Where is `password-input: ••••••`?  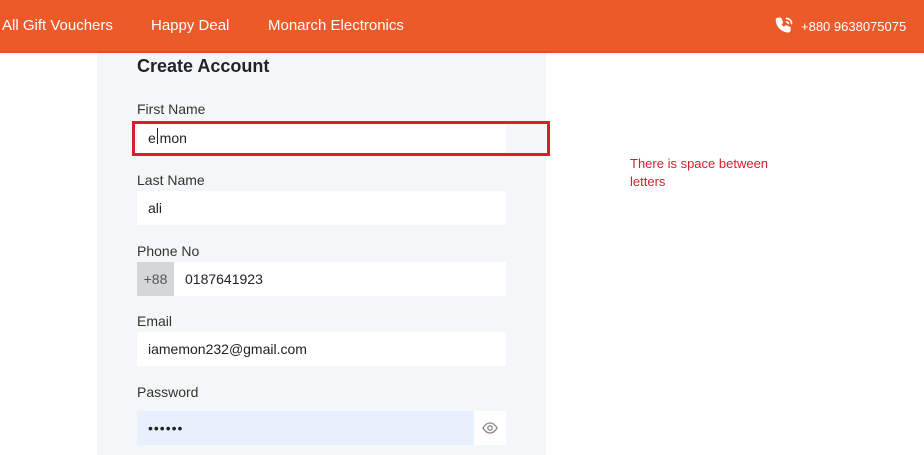
password-input: •••••• is located at coordinates (305, 428).